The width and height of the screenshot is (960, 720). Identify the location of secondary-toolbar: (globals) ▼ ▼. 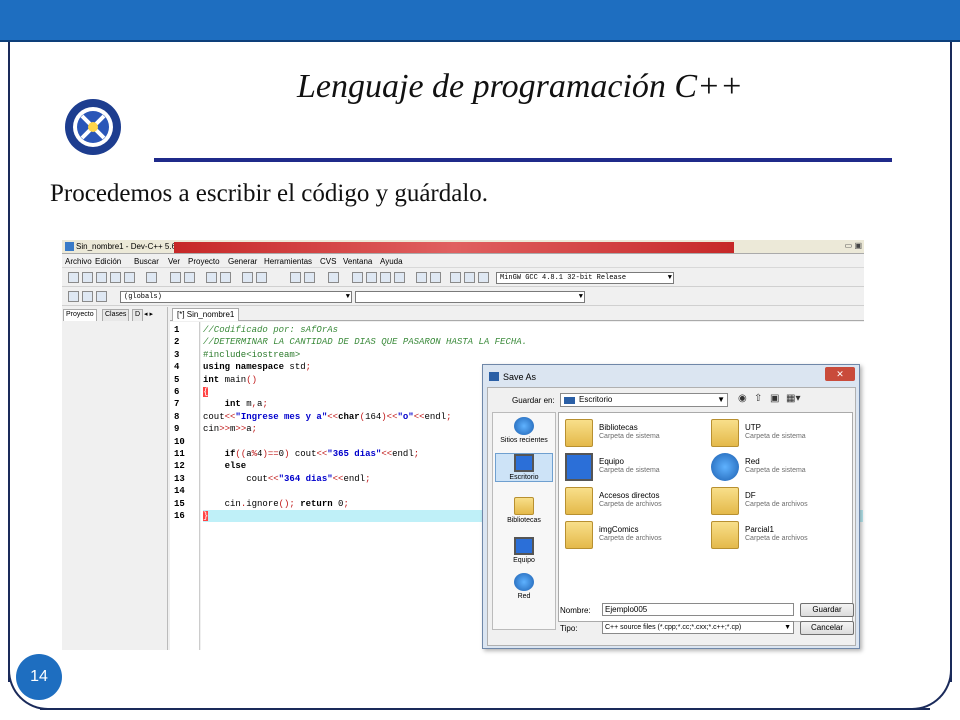
(463, 297).